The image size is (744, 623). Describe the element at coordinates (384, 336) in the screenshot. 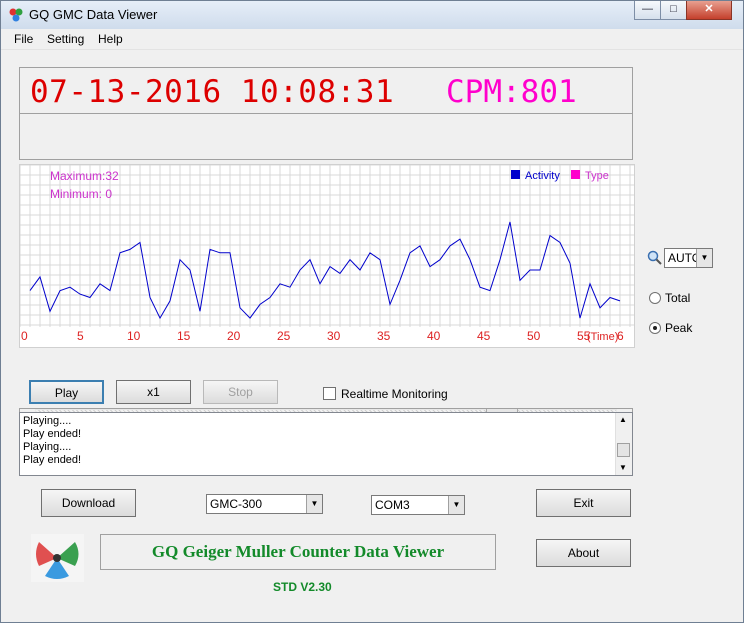

I see `x-tick-label: 35` at that location.